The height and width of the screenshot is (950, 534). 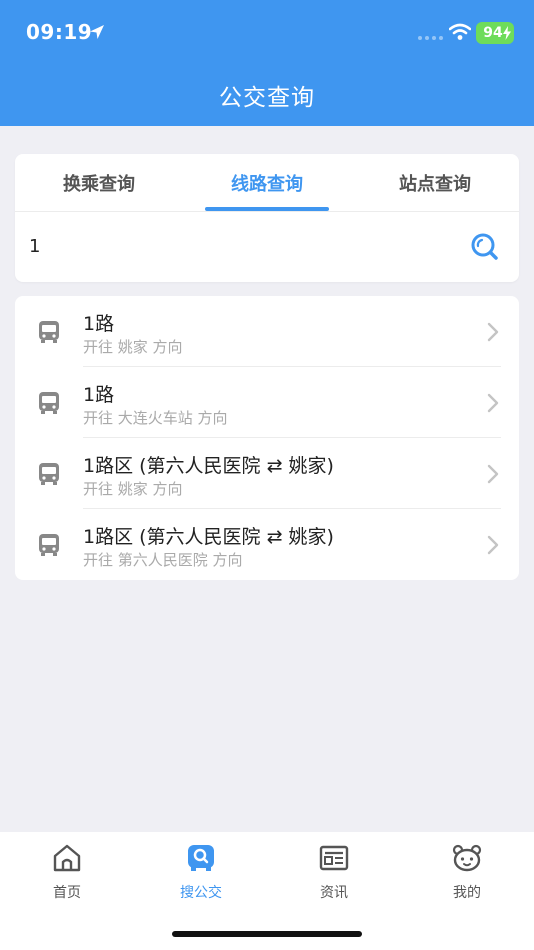 What do you see at coordinates (201, 858) in the screenshot?
I see `bus-search-icon` at bounding box center [201, 858].